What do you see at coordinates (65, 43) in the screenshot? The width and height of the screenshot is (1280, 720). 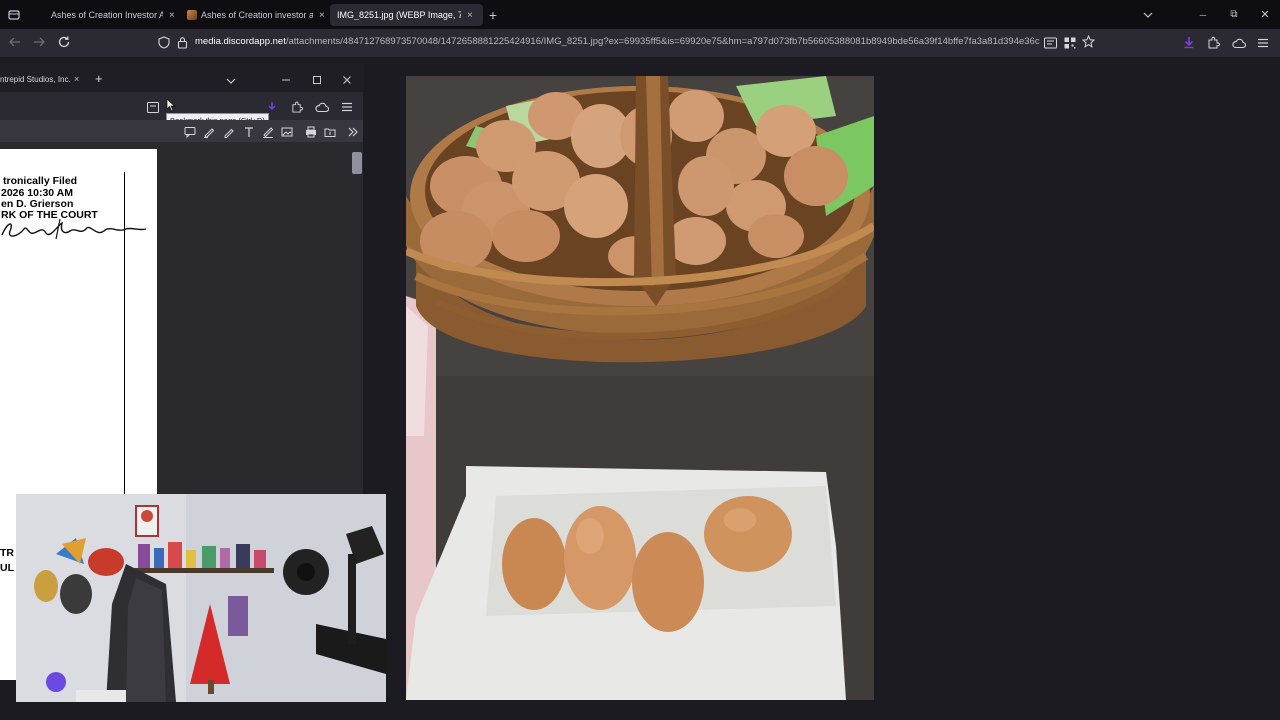 I see `reload-icon` at bounding box center [65, 43].